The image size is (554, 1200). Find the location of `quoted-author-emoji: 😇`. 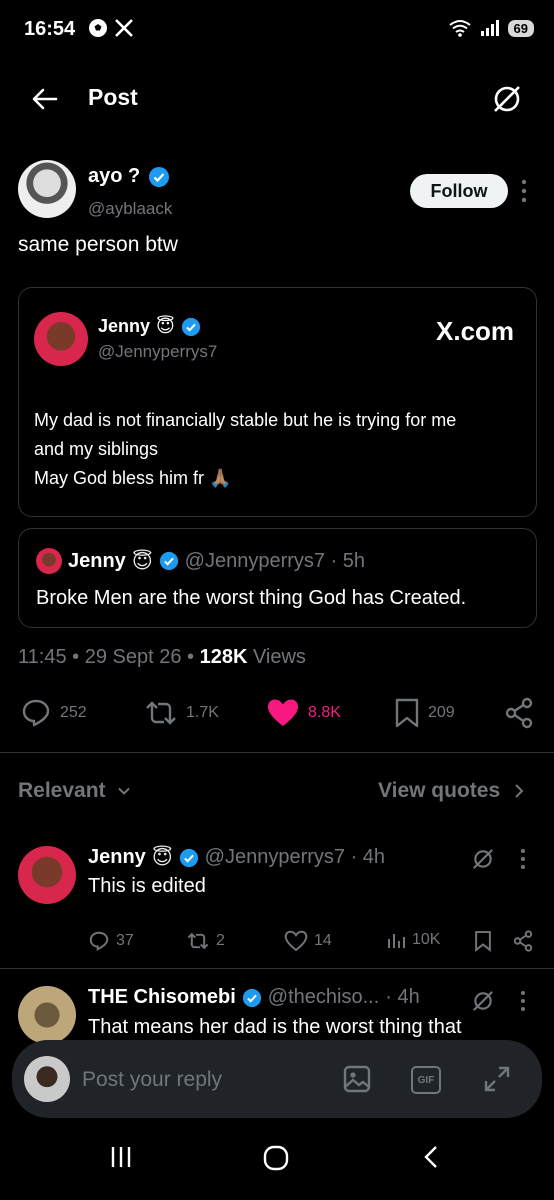

quoted-author-emoji: 😇 is located at coordinates (165, 326).